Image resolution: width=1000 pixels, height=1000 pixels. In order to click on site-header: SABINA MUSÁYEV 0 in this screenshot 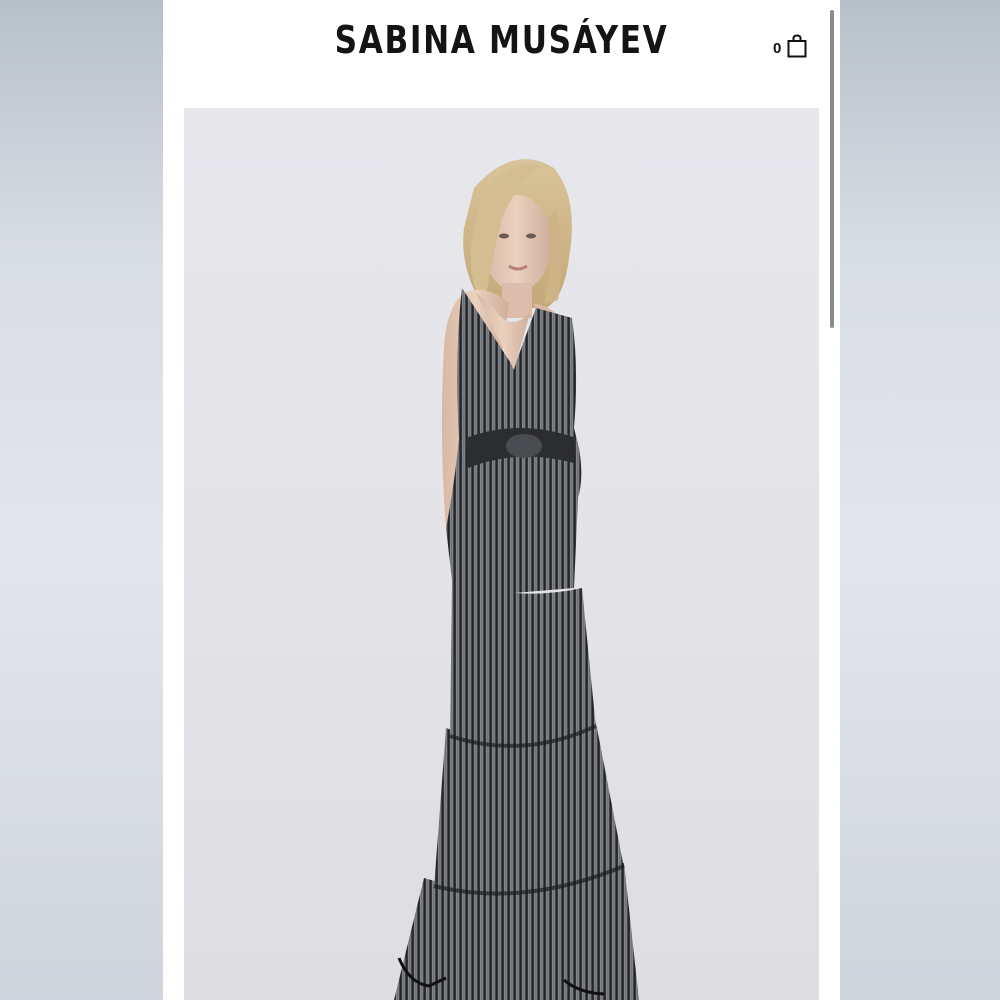, I will do `click(501, 53)`.